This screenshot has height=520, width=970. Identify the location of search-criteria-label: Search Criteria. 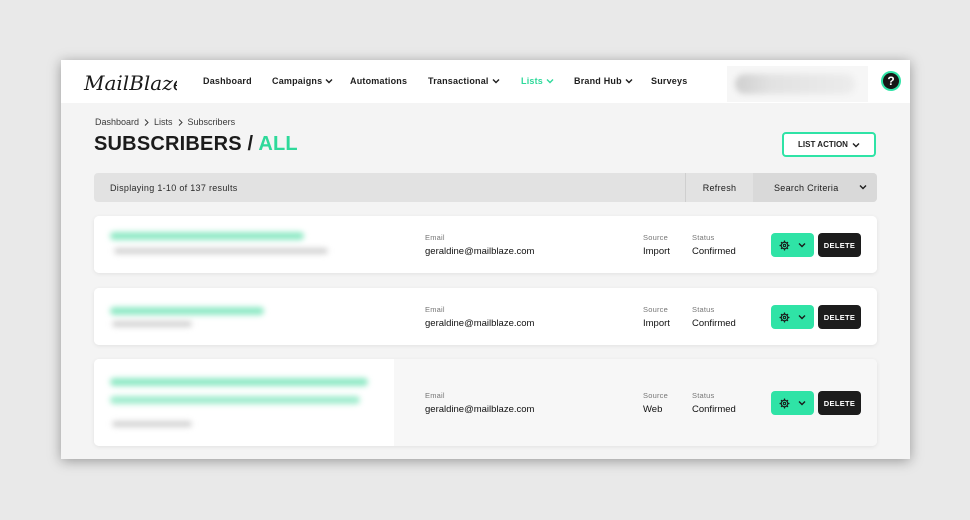
(806, 187).